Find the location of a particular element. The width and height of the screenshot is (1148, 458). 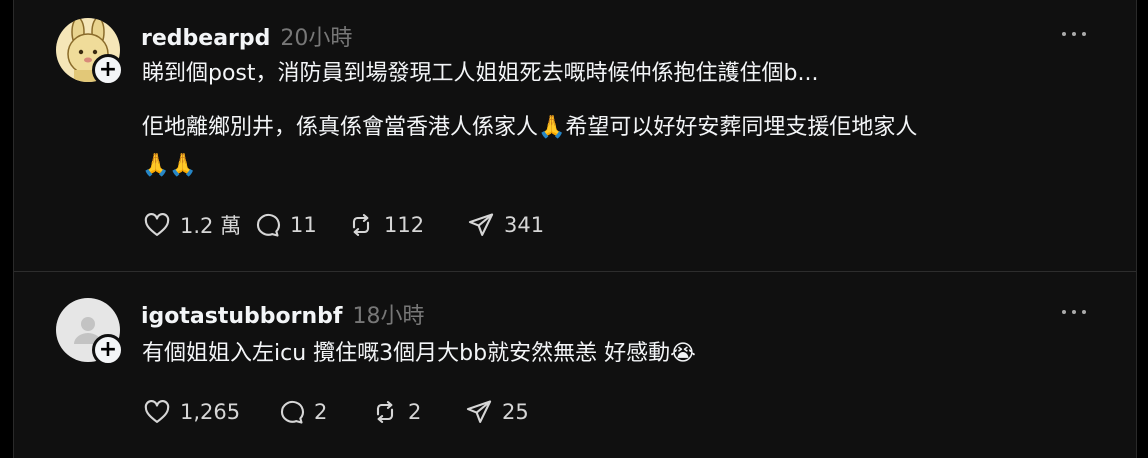

repost-count: 2 is located at coordinates (415, 412).